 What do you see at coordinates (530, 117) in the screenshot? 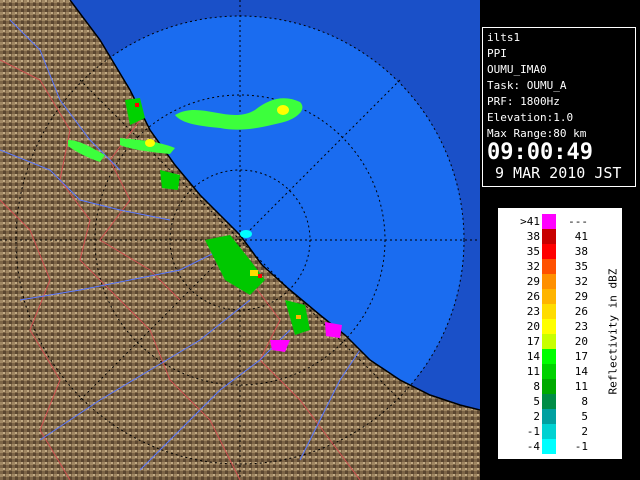
I see `elevation-value: Elevation:1.0` at bounding box center [530, 117].